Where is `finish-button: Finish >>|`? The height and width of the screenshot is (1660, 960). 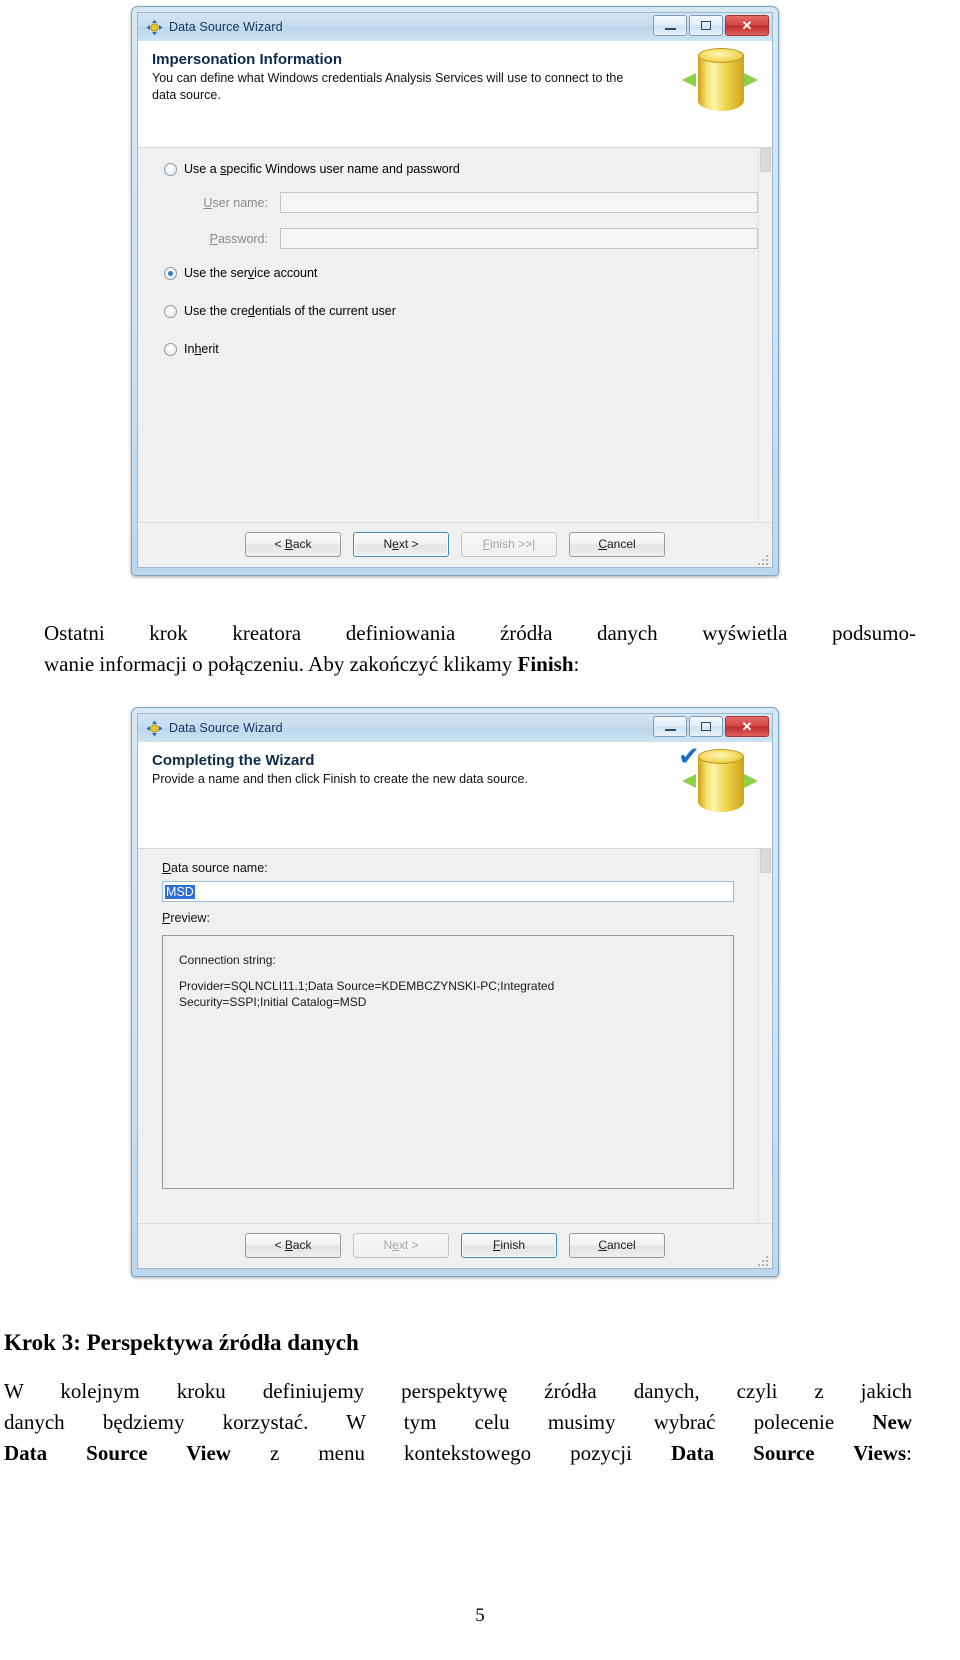
finish-button: Finish >>| is located at coordinates (509, 544).